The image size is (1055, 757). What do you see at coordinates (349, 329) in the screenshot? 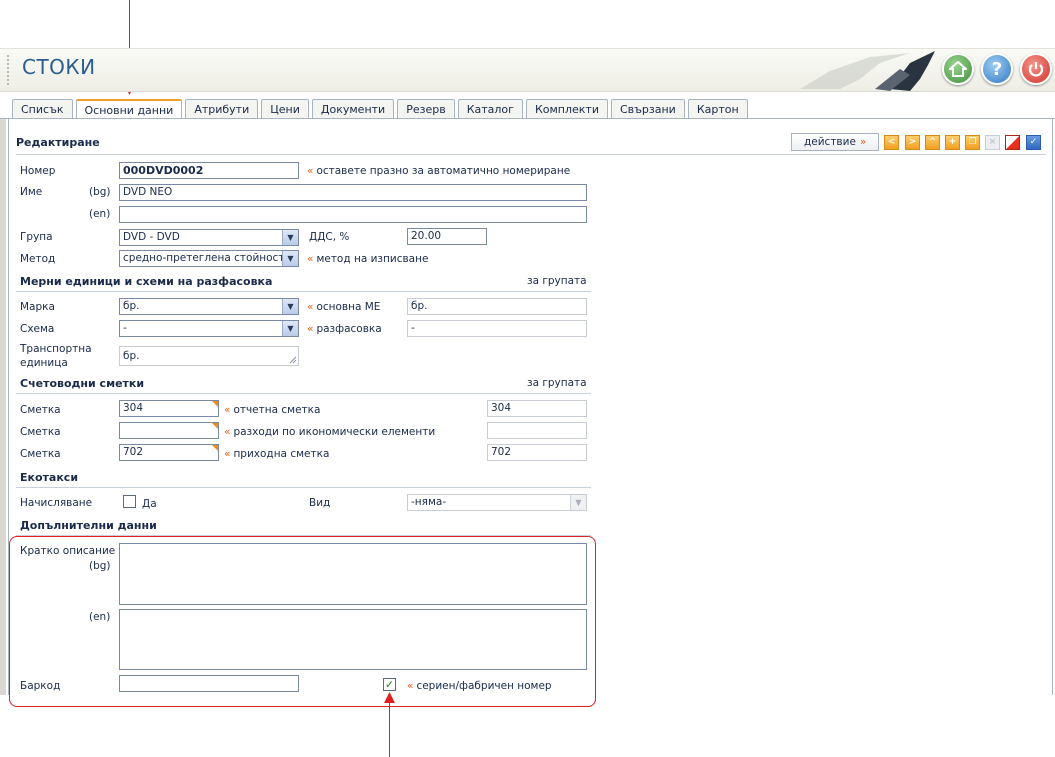
I see `packing-hint-text: разфасовка` at bounding box center [349, 329].